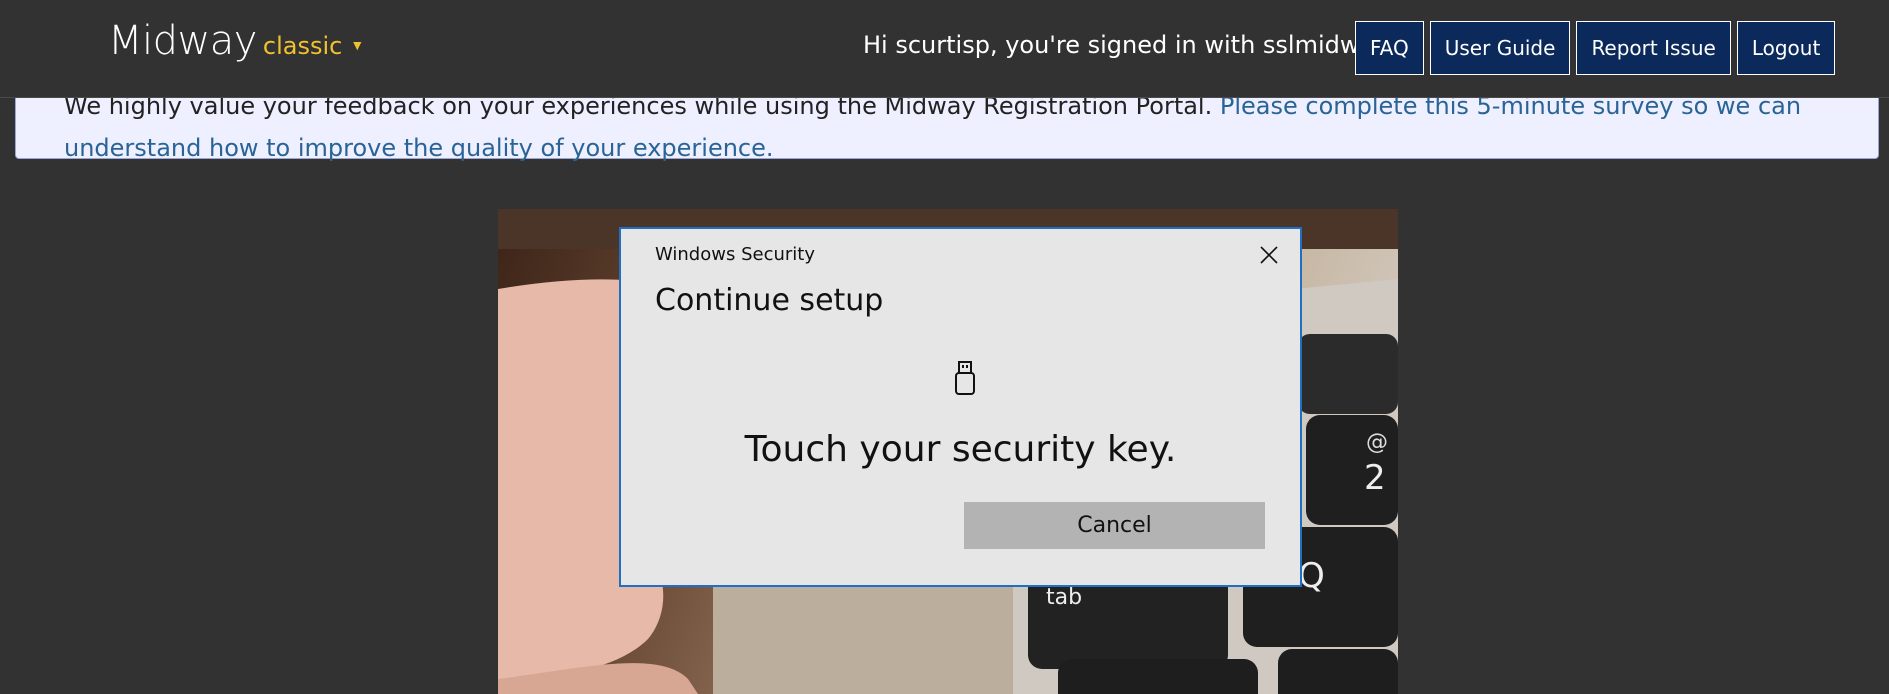 This screenshot has width=1889, height=694. What do you see at coordinates (1377, 442) in the screenshot?
I see `key-at-label: @` at bounding box center [1377, 442].